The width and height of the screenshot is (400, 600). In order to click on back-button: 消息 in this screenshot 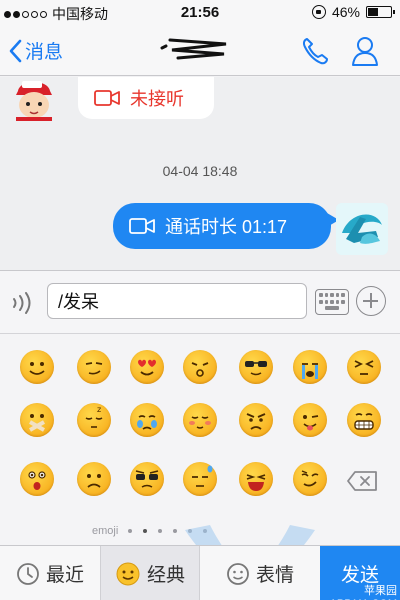, I will do `click(35, 50)`.